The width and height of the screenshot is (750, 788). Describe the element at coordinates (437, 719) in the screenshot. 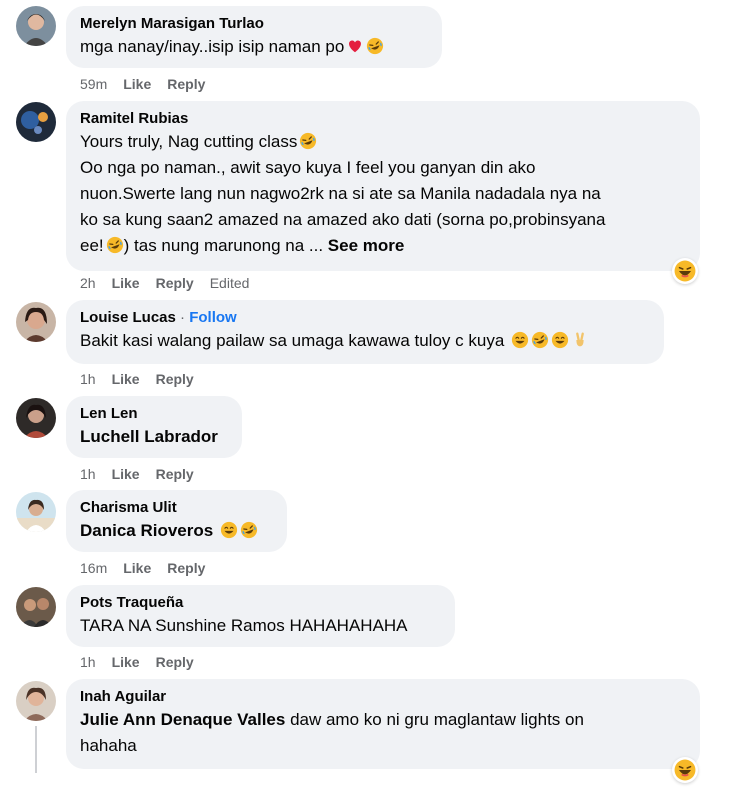

I see `comment-text-line: daw amo ko ni gru maglantaw lights on` at that location.